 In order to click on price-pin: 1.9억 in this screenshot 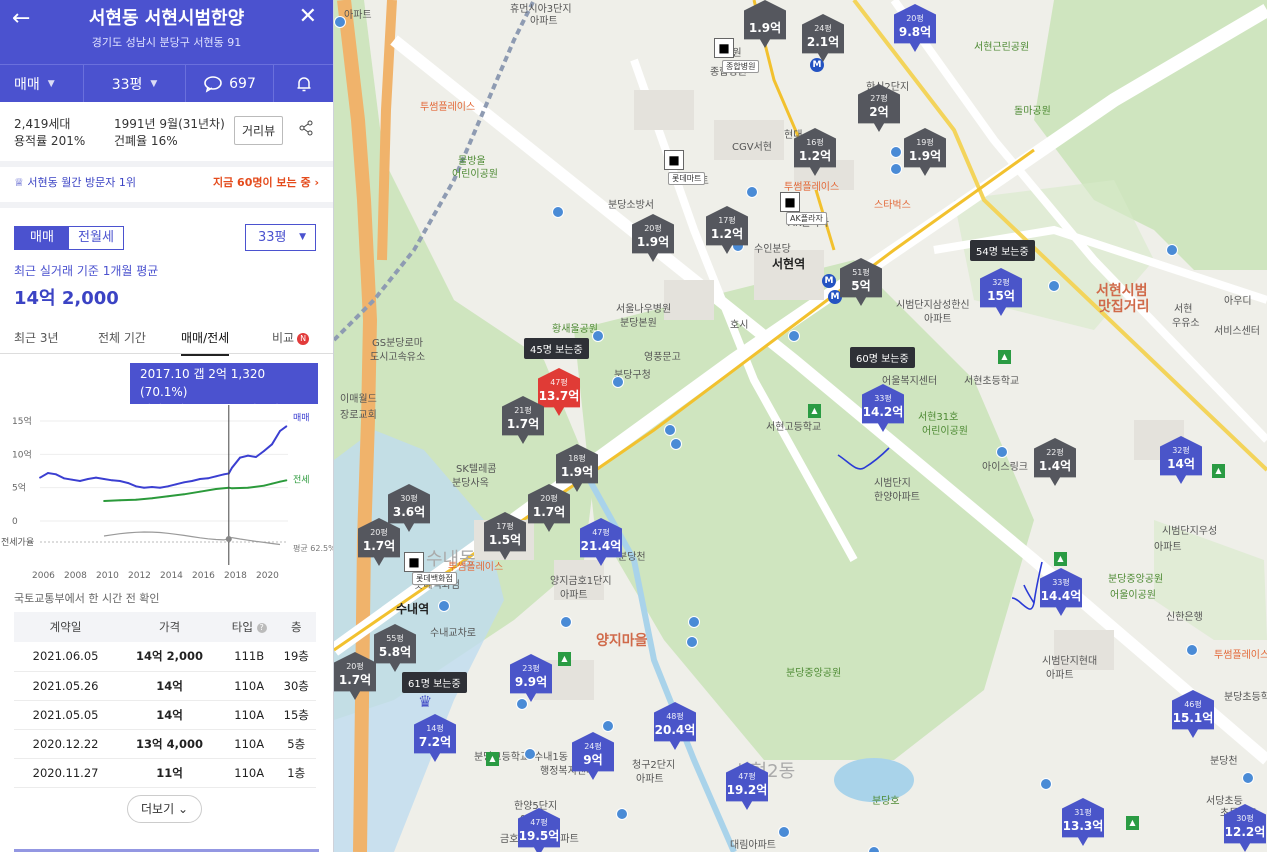, I will do `click(765, 24)`.